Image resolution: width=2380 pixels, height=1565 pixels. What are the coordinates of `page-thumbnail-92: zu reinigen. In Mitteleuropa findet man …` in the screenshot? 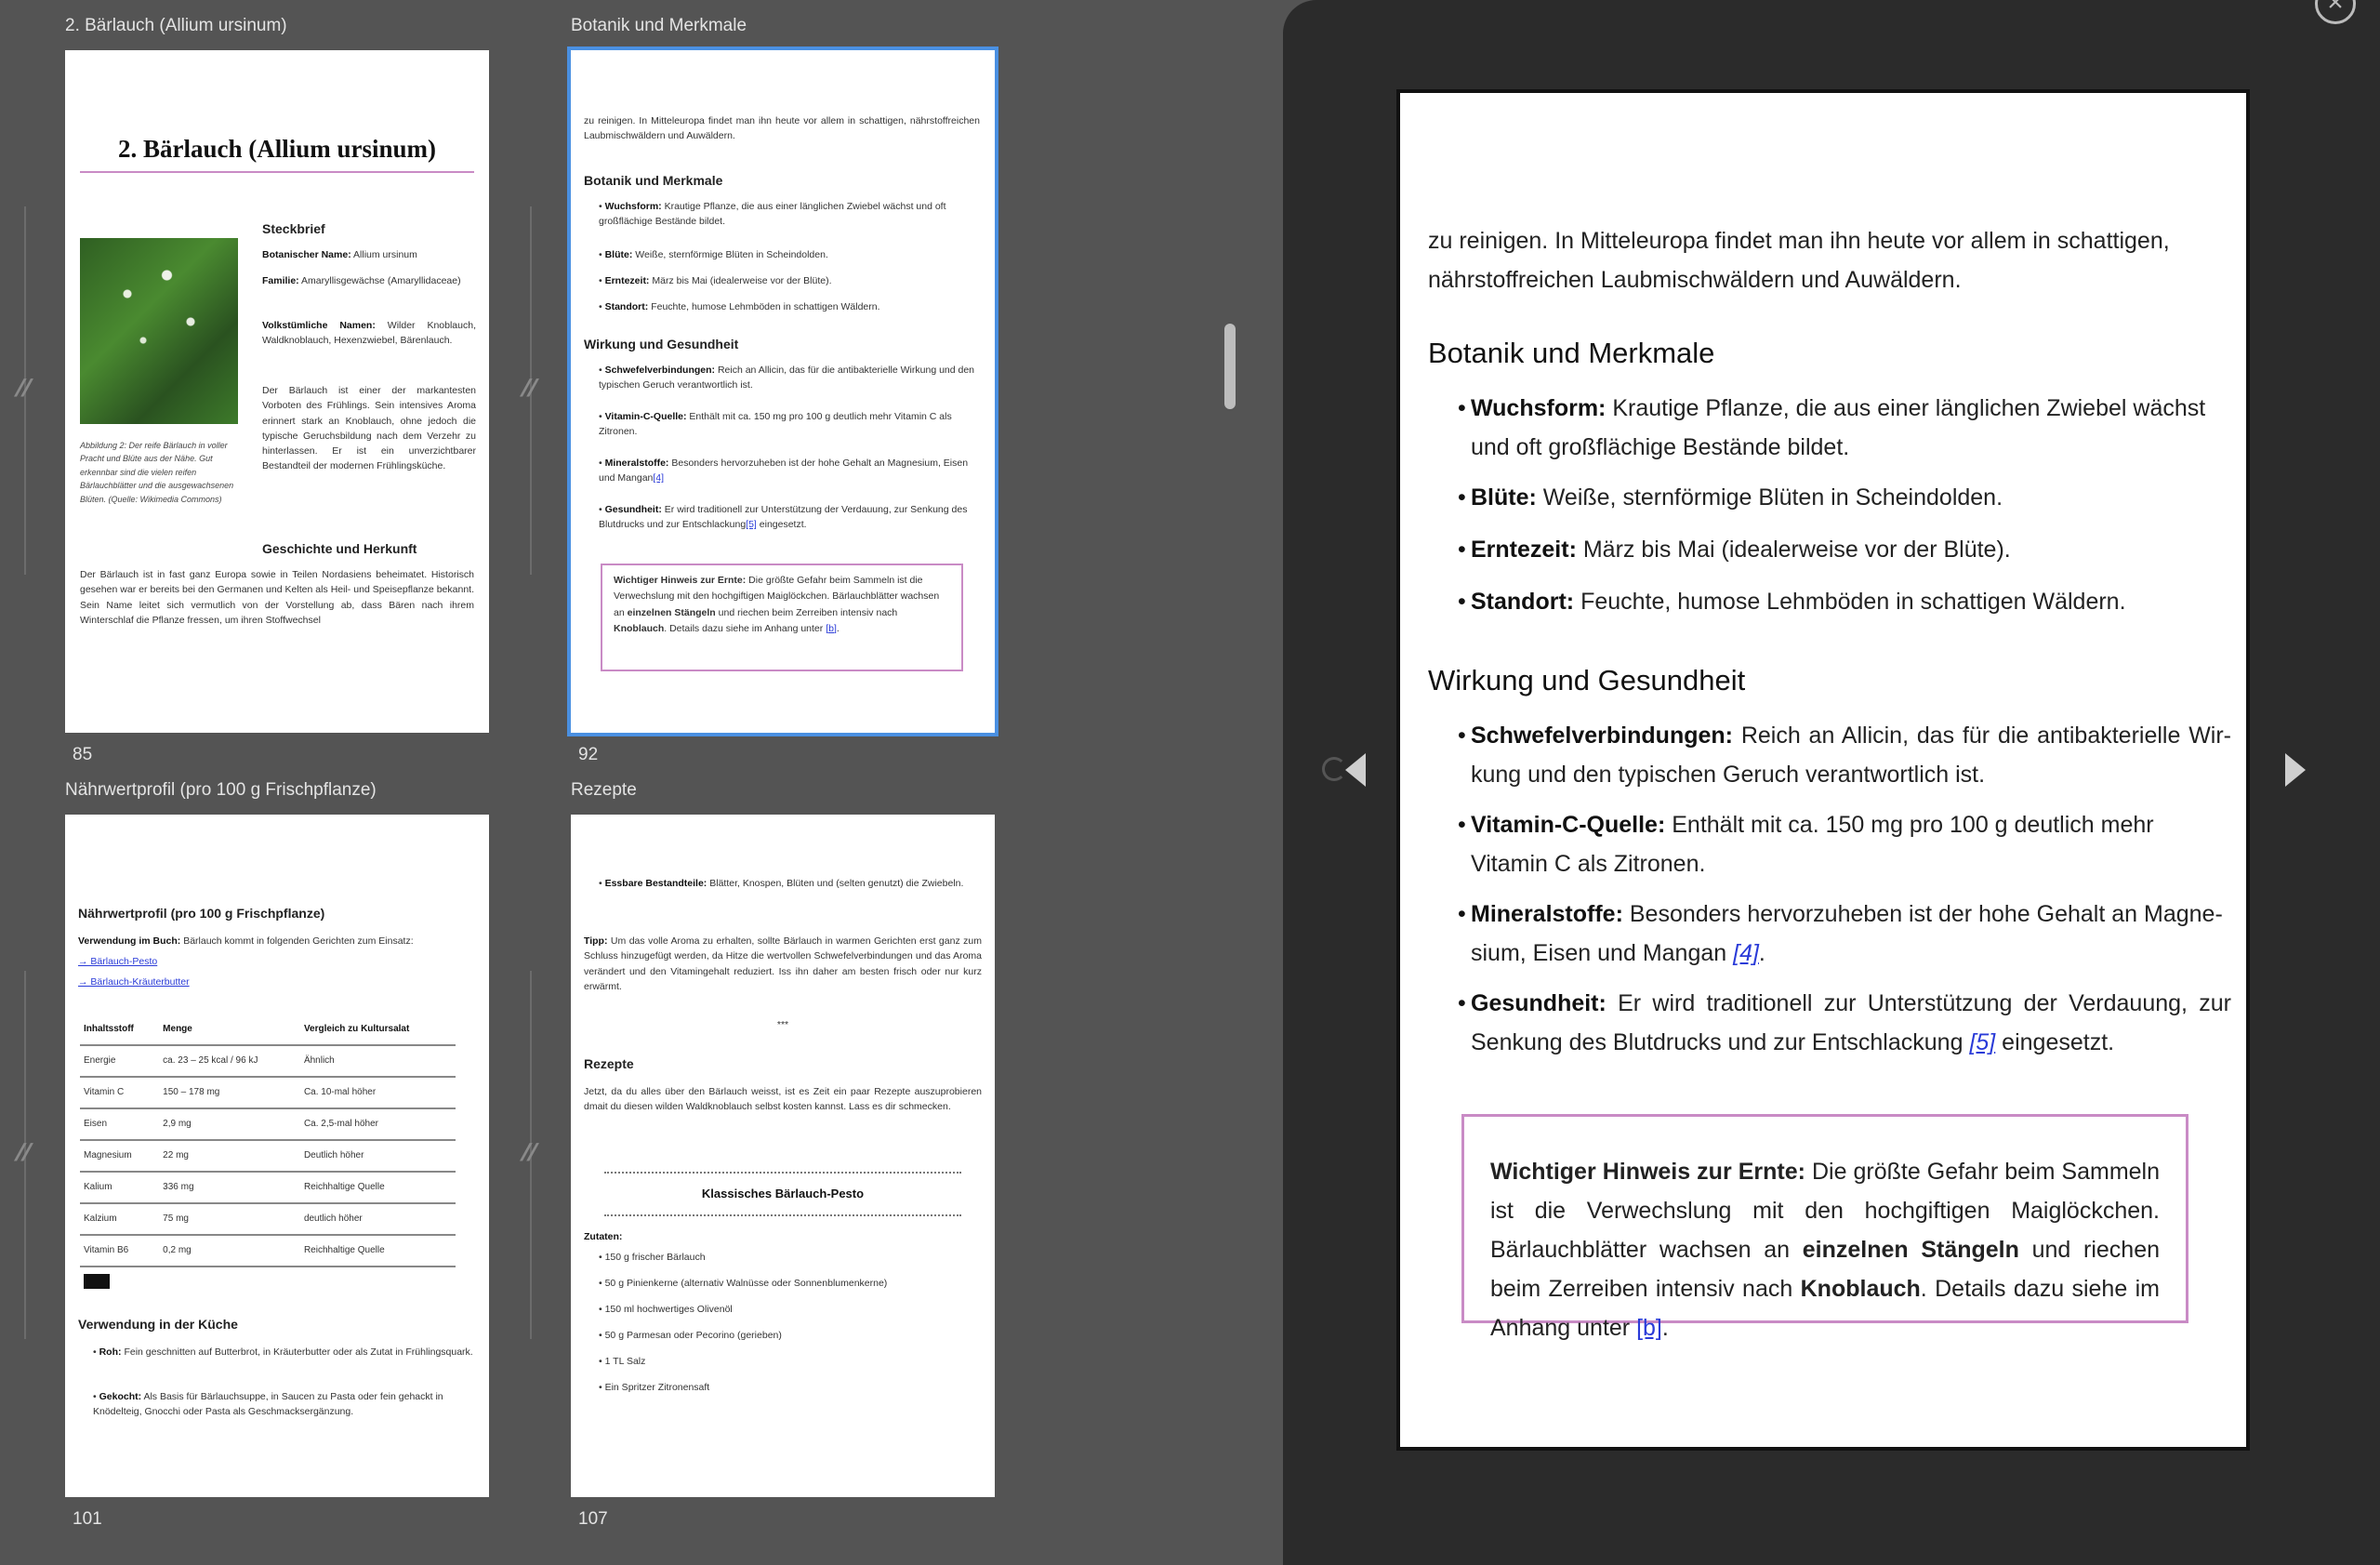 It's located at (782, 391).